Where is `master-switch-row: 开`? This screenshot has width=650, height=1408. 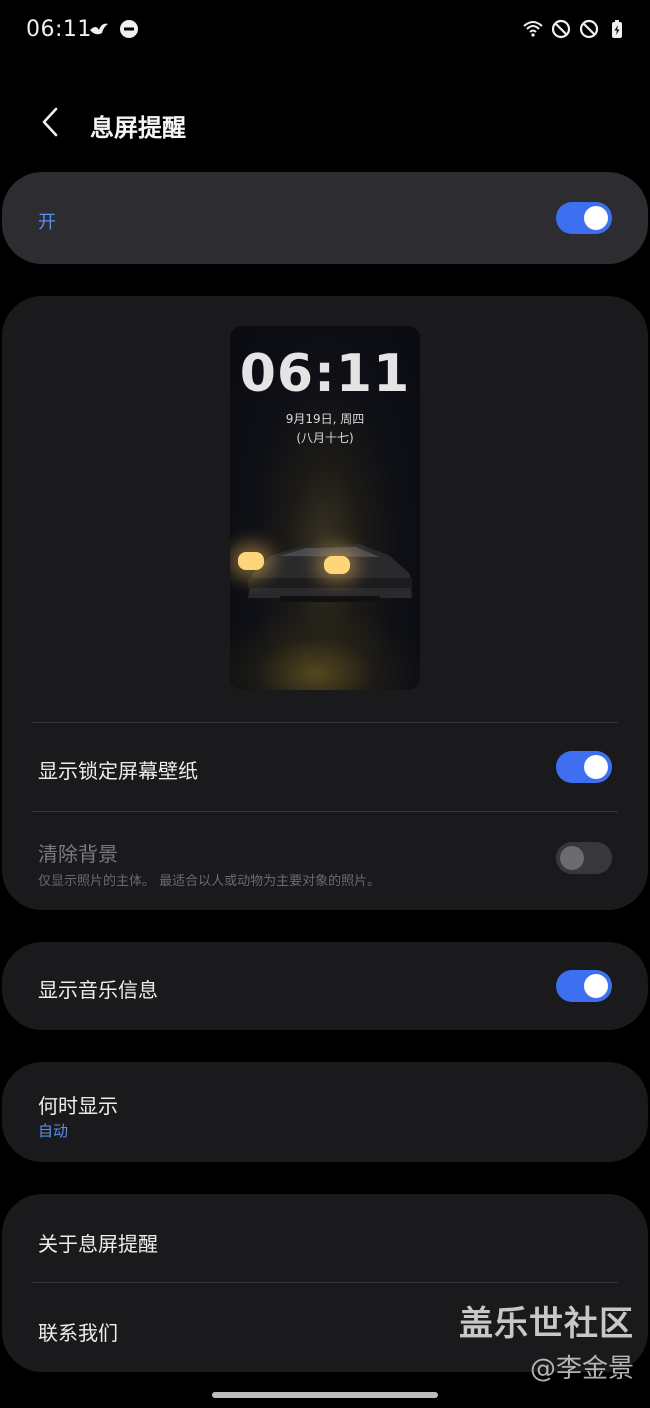
master-switch-row: 开 is located at coordinates (325, 218).